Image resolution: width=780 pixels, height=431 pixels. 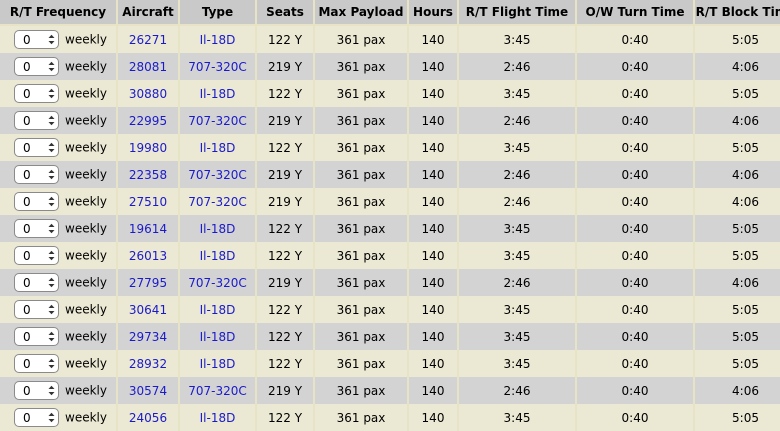 I want to click on col-header-type: Type, so click(x=217, y=13).